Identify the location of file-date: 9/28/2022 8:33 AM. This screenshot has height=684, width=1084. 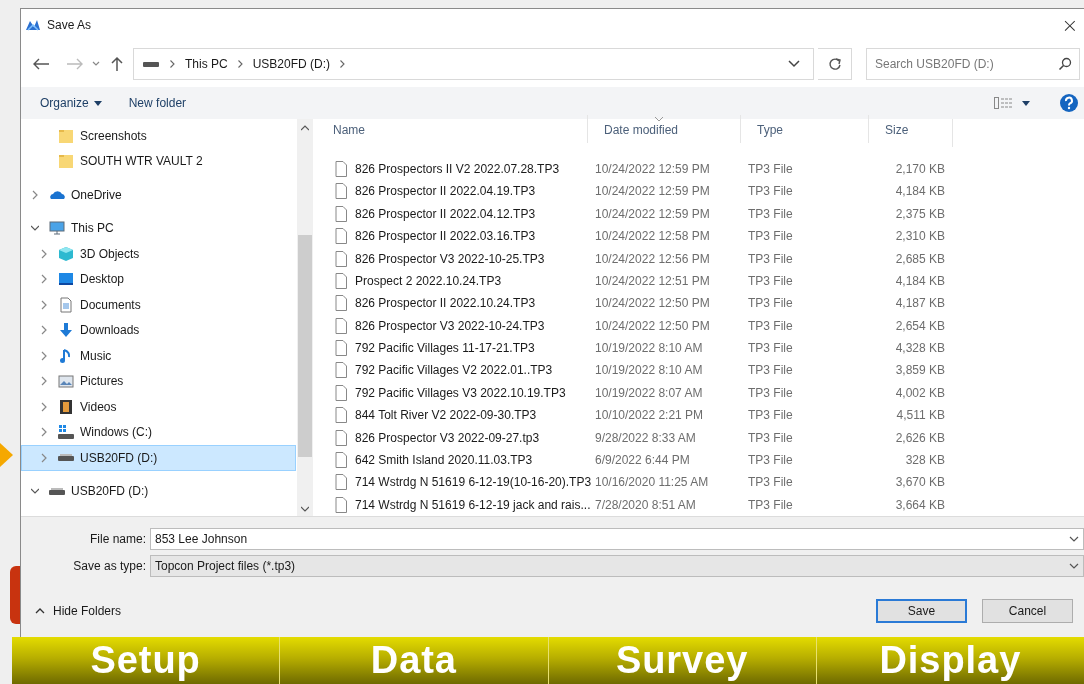
(645, 438).